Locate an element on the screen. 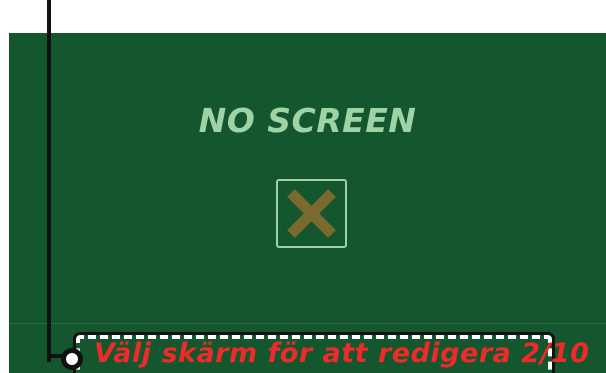 This screenshot has height=373, width=606. callout-dot-icon is located at coordinates (72, 359).